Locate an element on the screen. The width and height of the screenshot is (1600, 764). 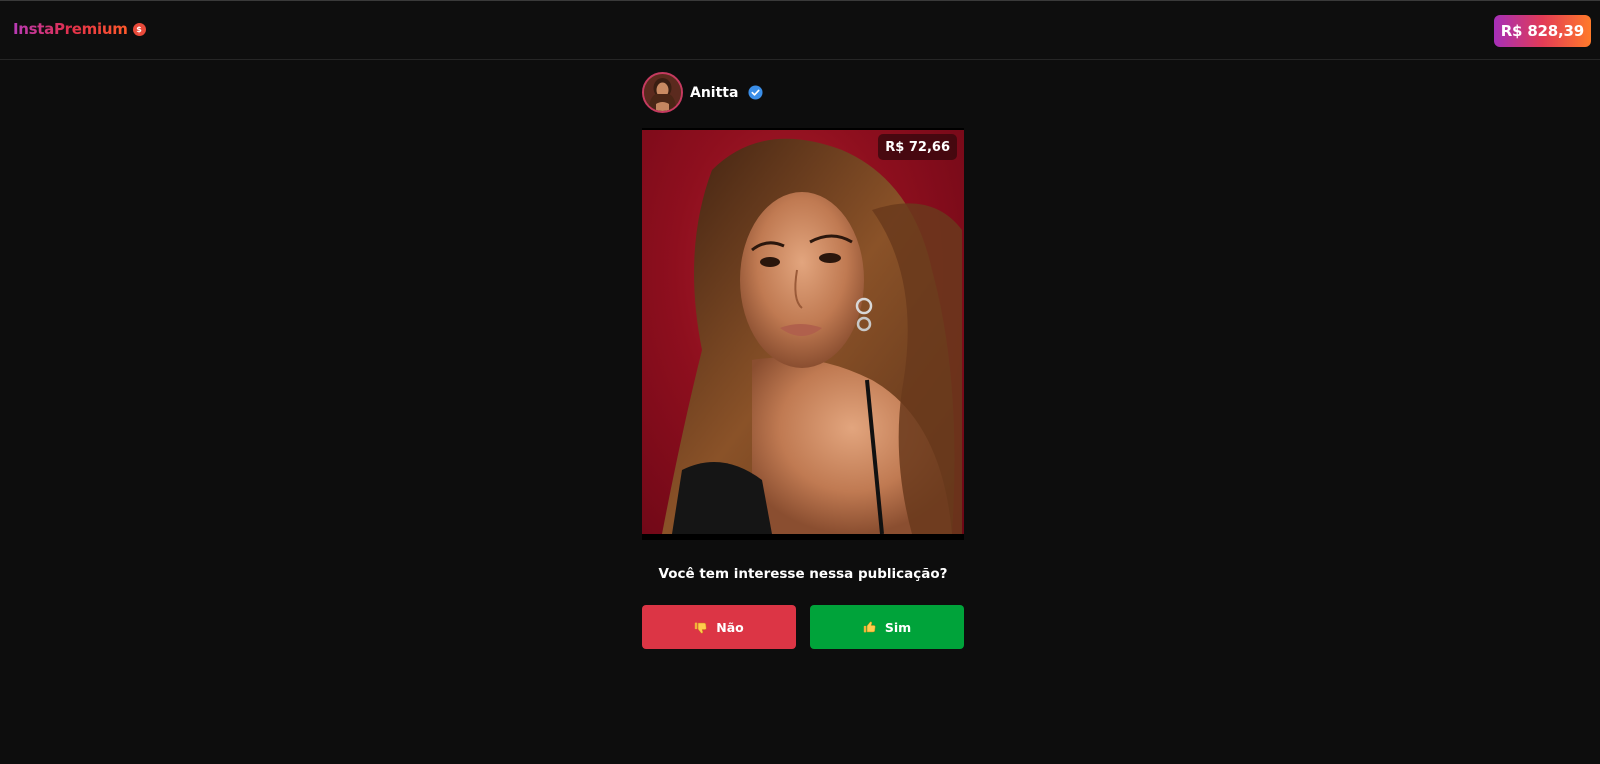
avatar is located at coordinates (662, 92).